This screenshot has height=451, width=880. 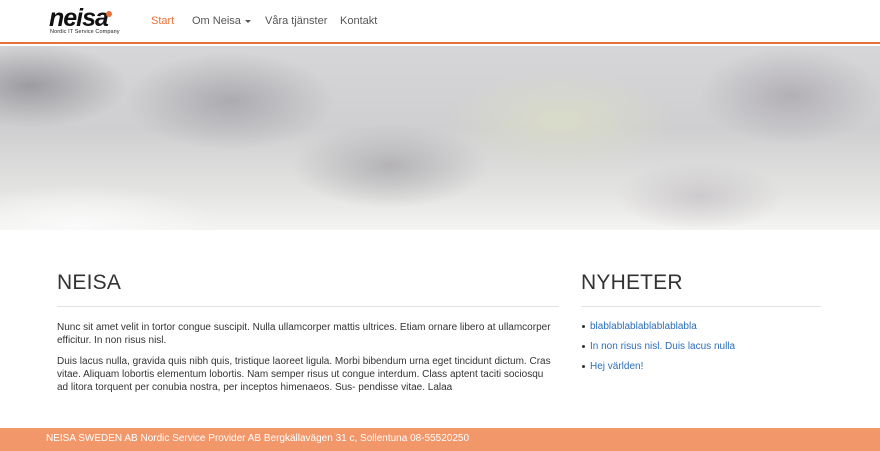 What do you see at coordinates (662, 346) in the screenshot?
I see `news-link-2: In non risus nisl. Duis lacus nulla` at bounding box center [662, 346].